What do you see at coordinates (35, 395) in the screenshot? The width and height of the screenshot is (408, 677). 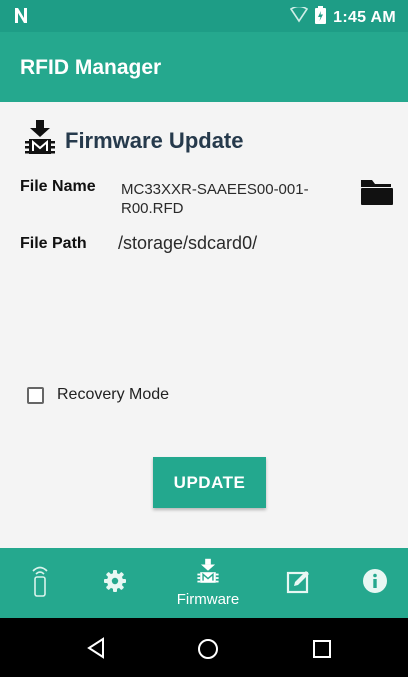 I see `recovery-mode-checkbox` at bounding box center [35, 395].